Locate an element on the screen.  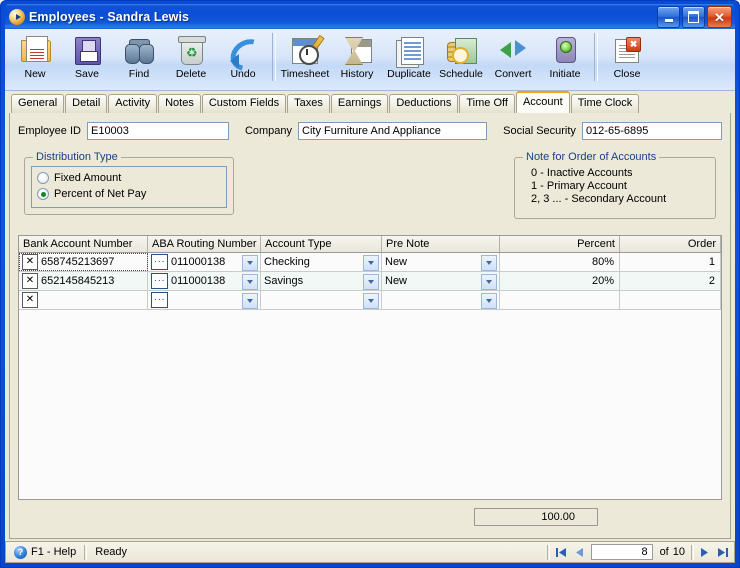
toolbar-button-find: Find is located at coordinates (139, 60).